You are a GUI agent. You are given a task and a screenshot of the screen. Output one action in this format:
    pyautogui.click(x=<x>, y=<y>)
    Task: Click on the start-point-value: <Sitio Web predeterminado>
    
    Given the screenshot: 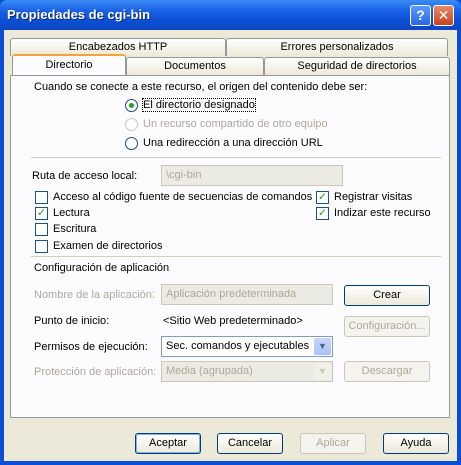 What is the action you would take?
    pyautogui.click(x=233, y=321)
    